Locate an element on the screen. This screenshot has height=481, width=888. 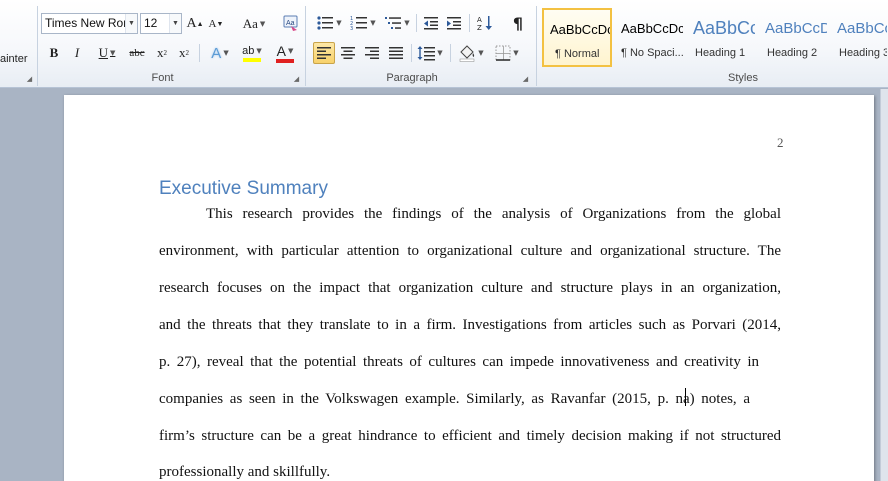
clipboard-launcher-icon: ◢ is located at coordinates (29, 79).